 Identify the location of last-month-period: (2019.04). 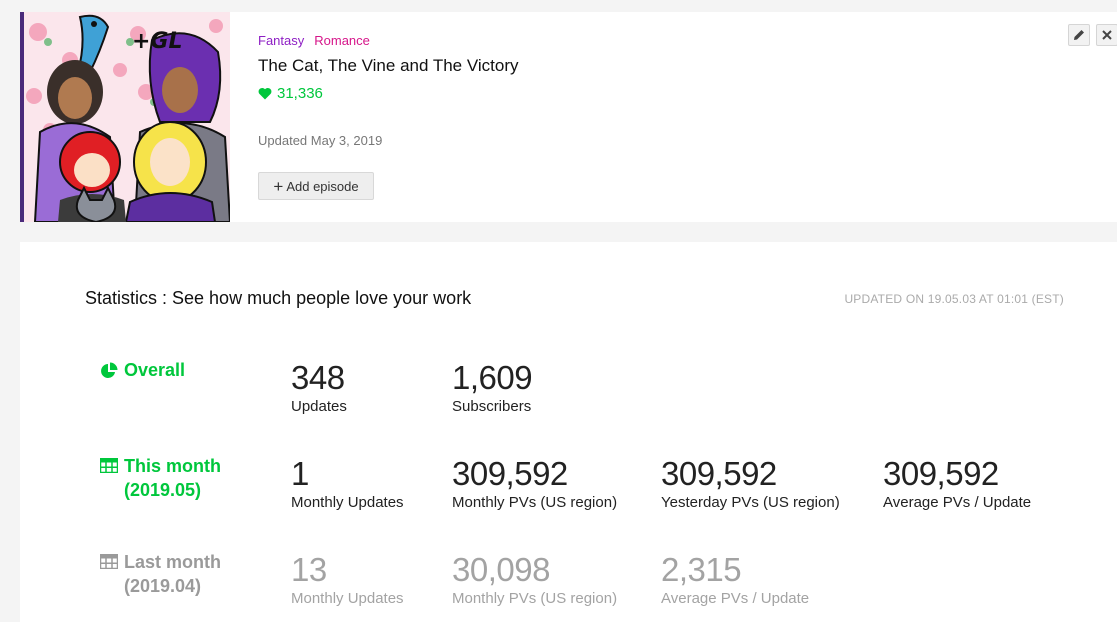
(163, 586).